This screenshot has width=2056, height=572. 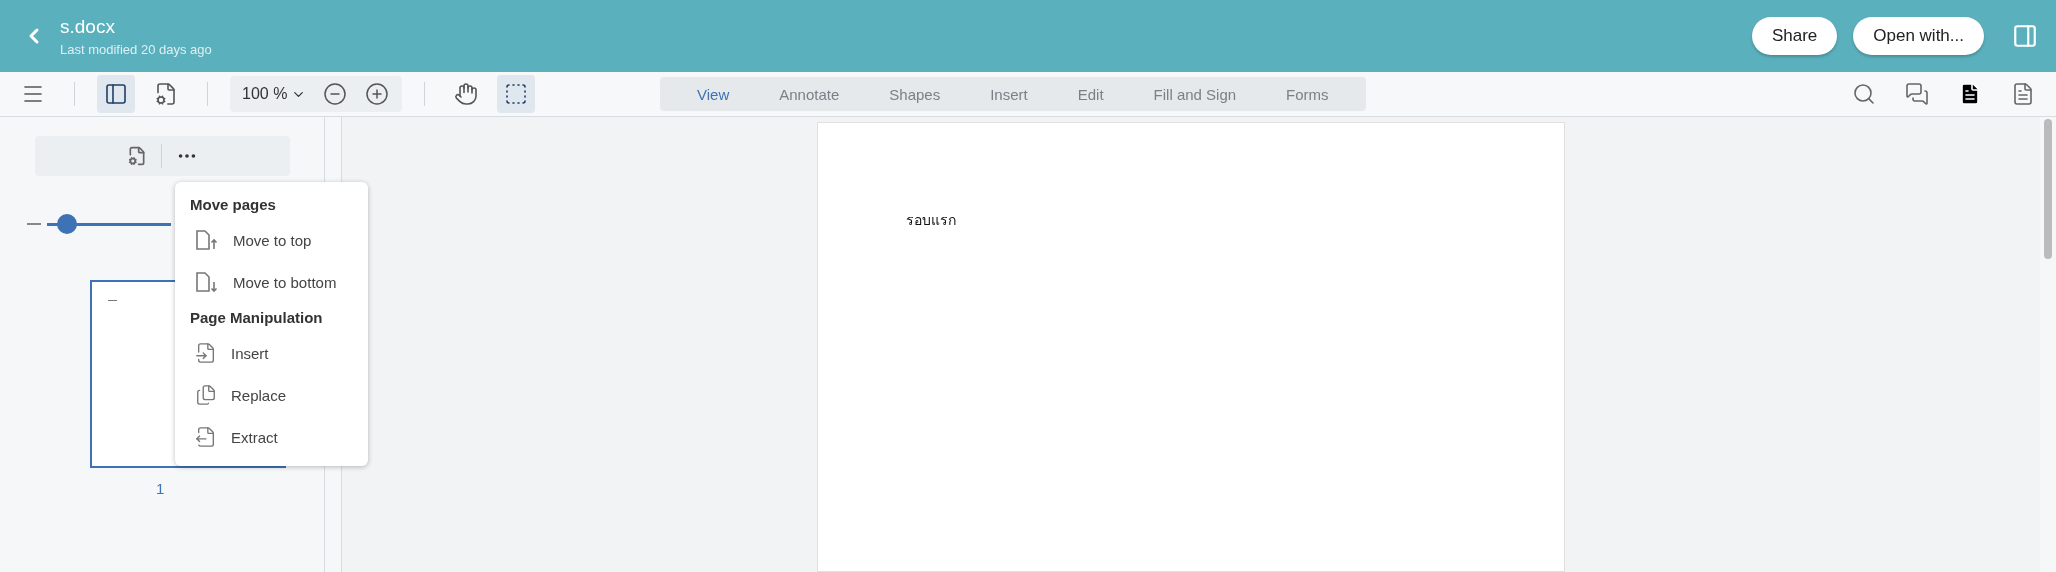 I want to click on scrollbar-thumb, so click(x=2048, y=189).